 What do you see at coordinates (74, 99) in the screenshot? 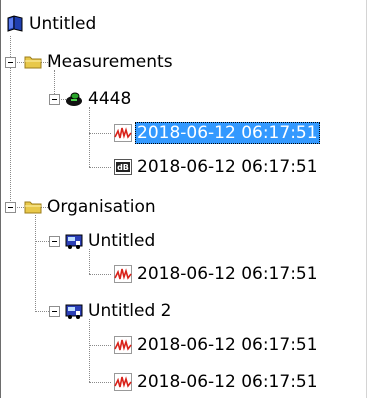
I see `device-icon` at bounding box center [74, 99].